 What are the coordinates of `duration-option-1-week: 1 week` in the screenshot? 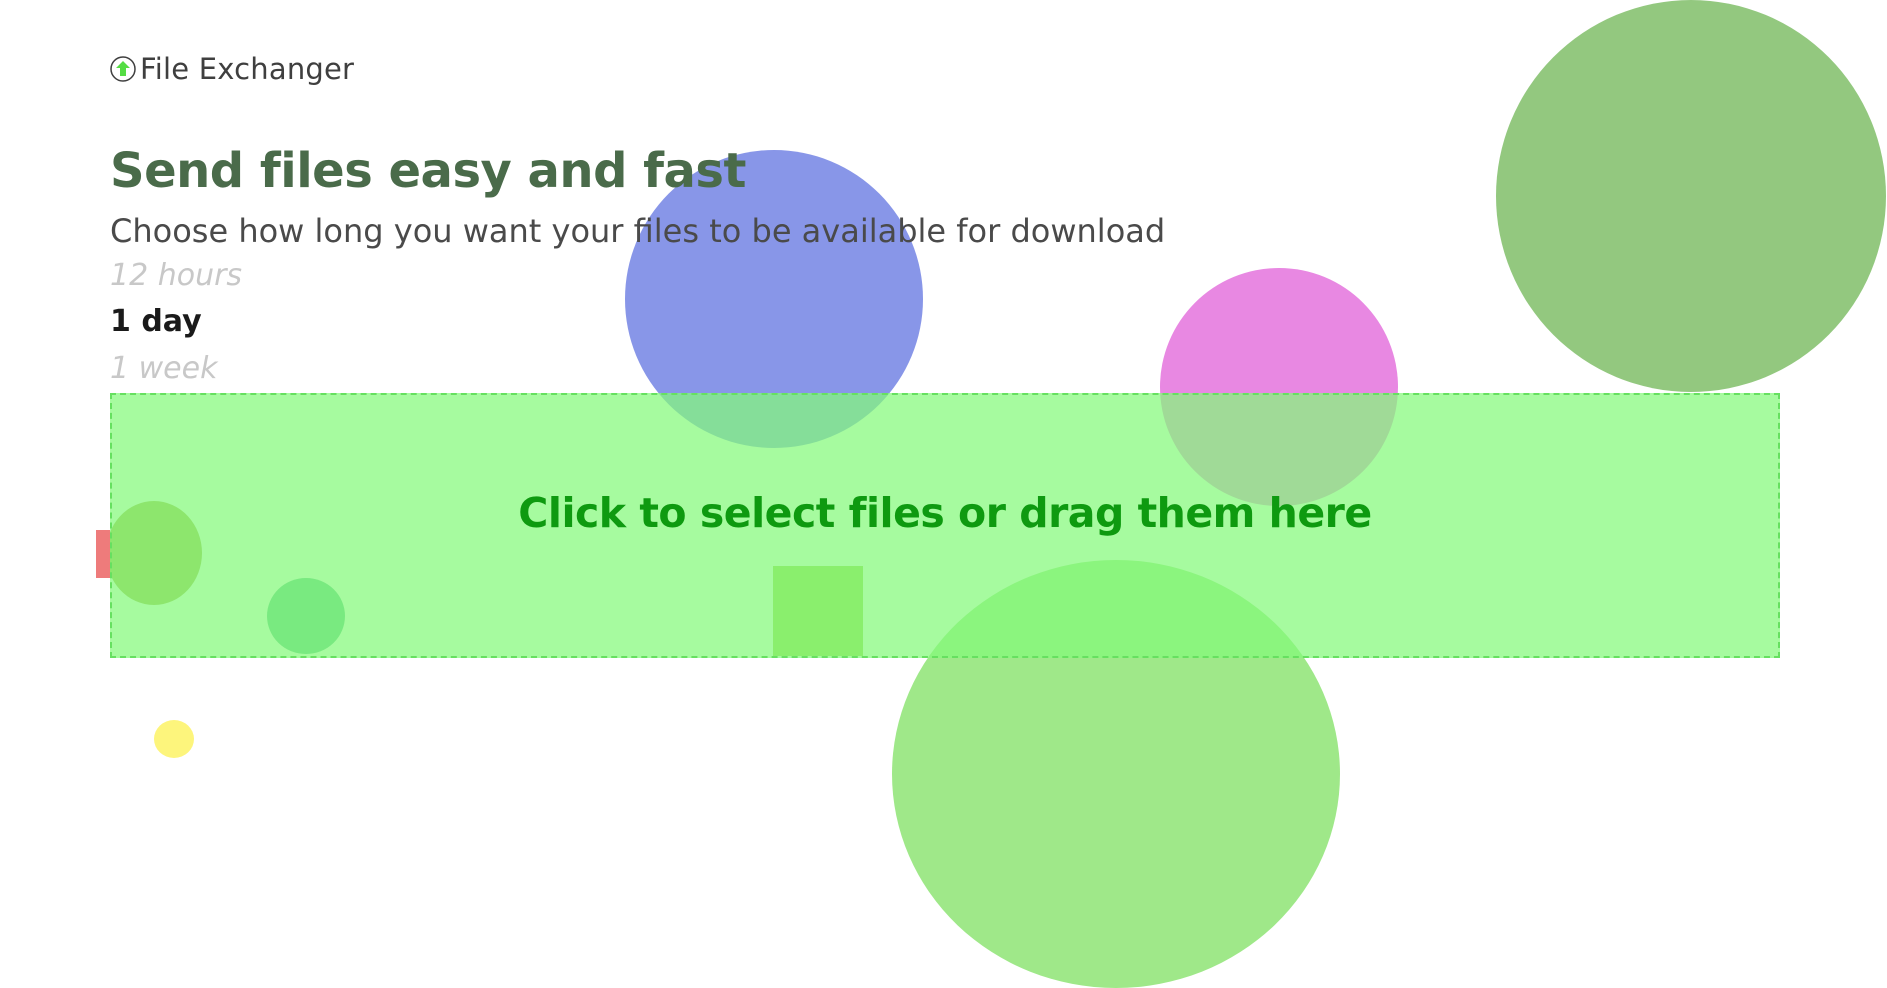 It's located at (163, 368).